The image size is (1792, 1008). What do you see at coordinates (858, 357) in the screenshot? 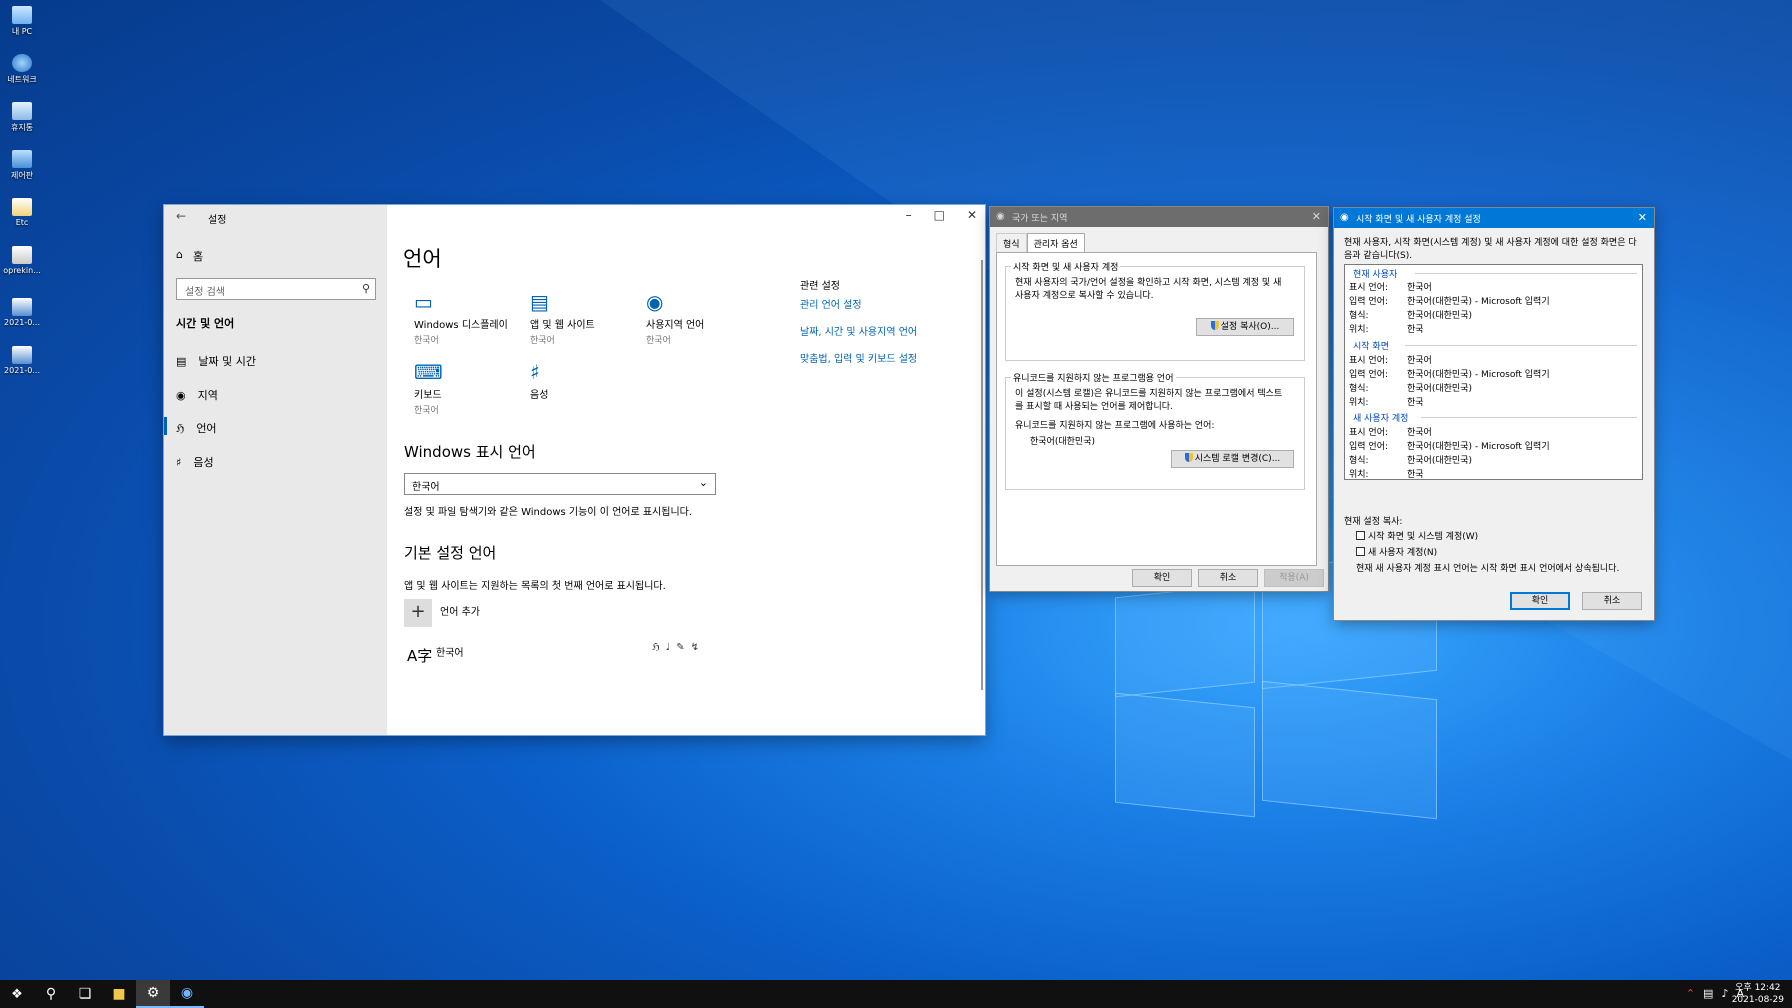
I see `link-spelling-keyboard: 맞춤법, 입력 및 키보드 설정` at bounding box center [858, 357].